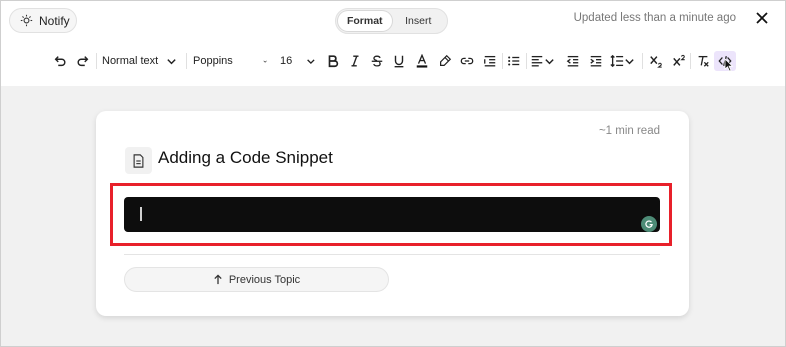 This screenshot has height=347, width=786. I want to click on align-icon, so click(537, 61).